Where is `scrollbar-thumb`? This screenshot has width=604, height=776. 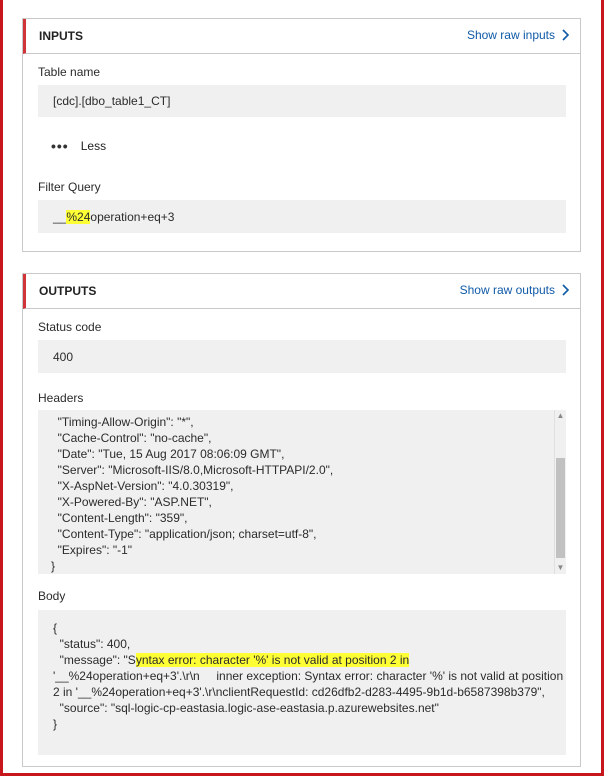 scrollbar-thumb is located at coordinates (560, 508).